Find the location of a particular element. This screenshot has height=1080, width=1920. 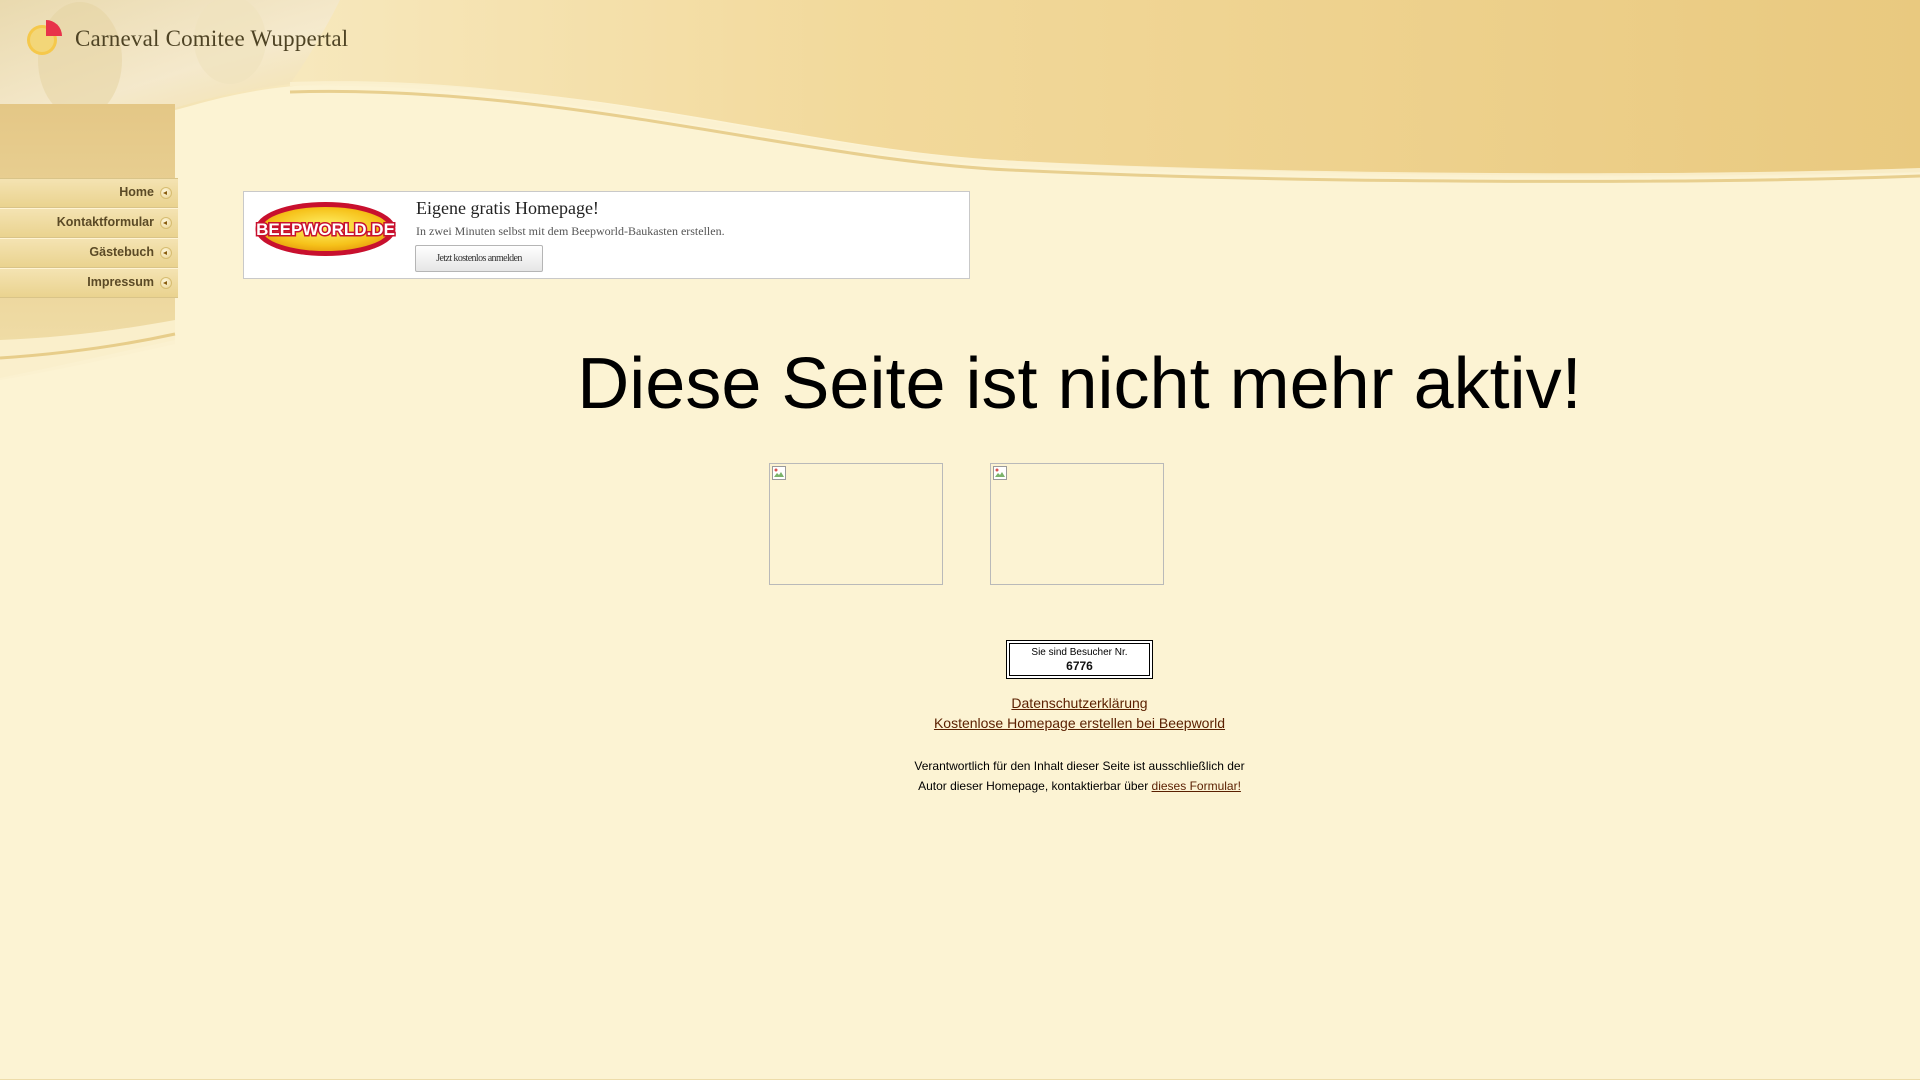

nav-item-label: Kontaktformular is located at coordinates (105, 222).